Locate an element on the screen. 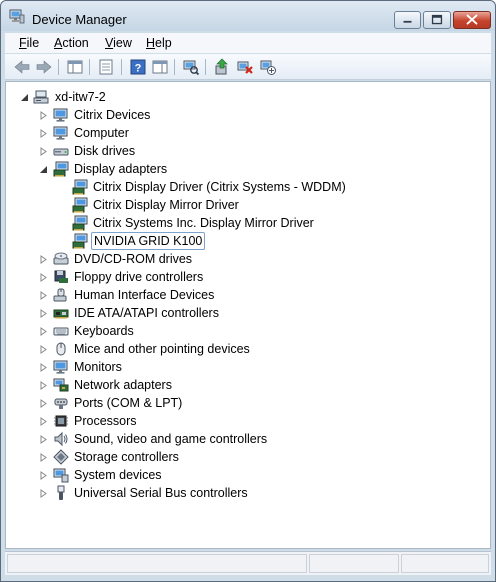 Image resolution: width=496 pixels, height=582 pixels. tree-category-node: Universal Serial Bus controllers is located at coordinates (246, 493).